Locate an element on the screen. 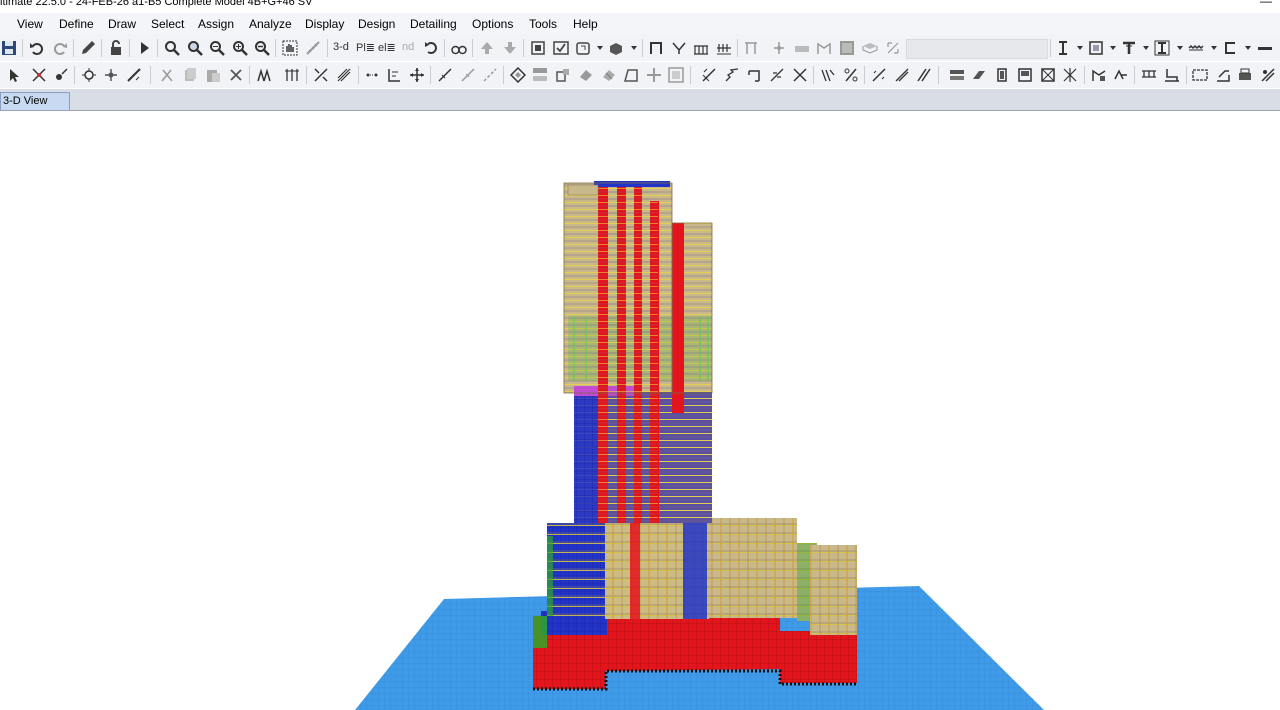 This screenshot has width=1280, height=710. copy-icon is located at coordinates (190, 75).